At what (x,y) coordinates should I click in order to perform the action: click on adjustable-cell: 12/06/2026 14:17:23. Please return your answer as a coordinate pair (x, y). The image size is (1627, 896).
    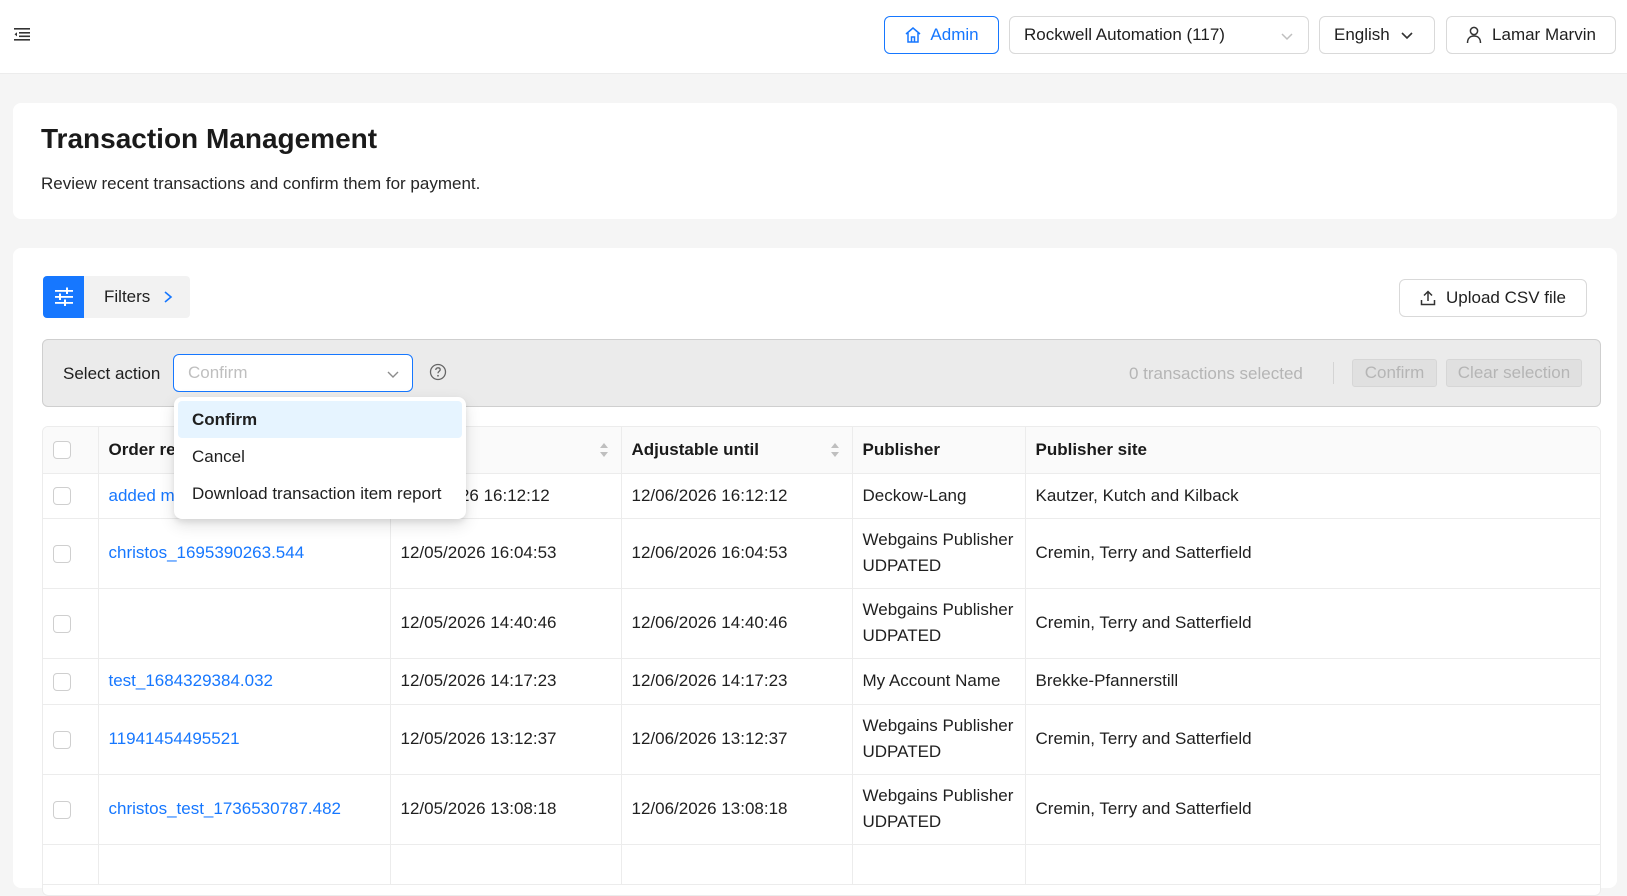
    Looking at the image, I should click on (737, 681).